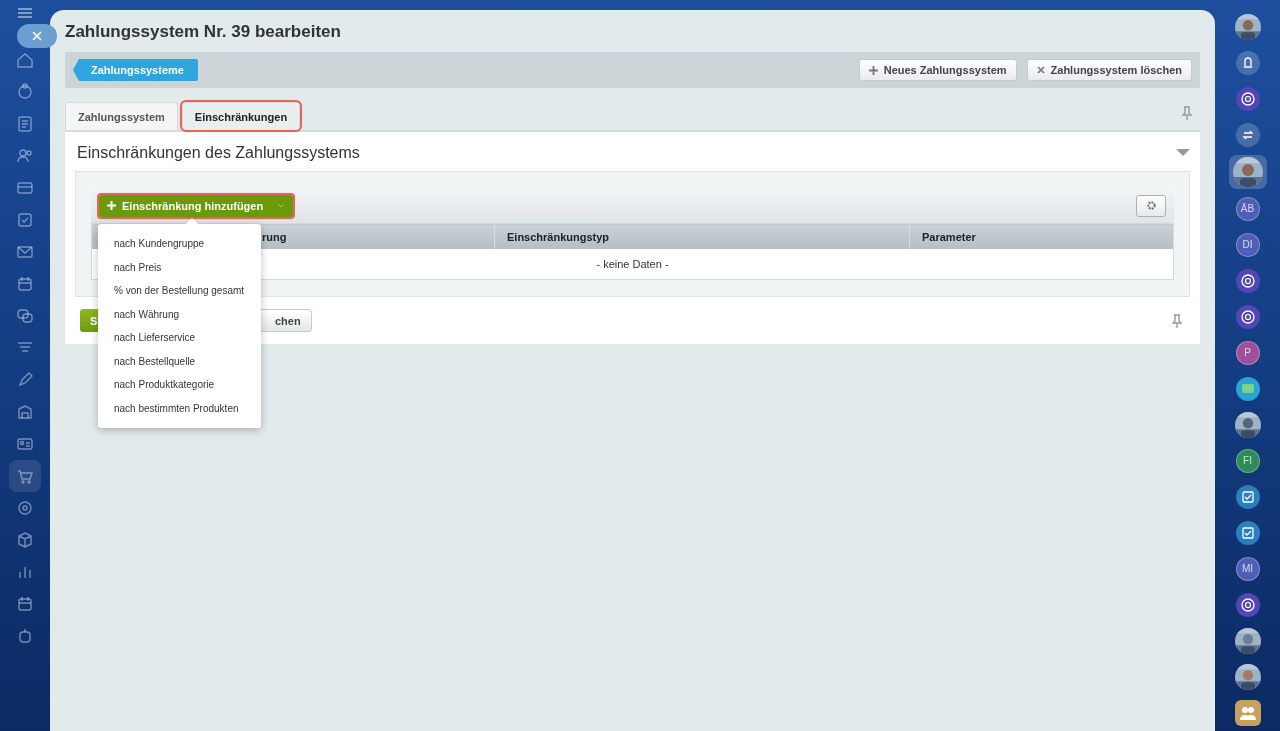 This screenshot has height=731, width=1280. Describe the element at coordinates (25, 540) in the screenshot. I see `box-icon` at that location.